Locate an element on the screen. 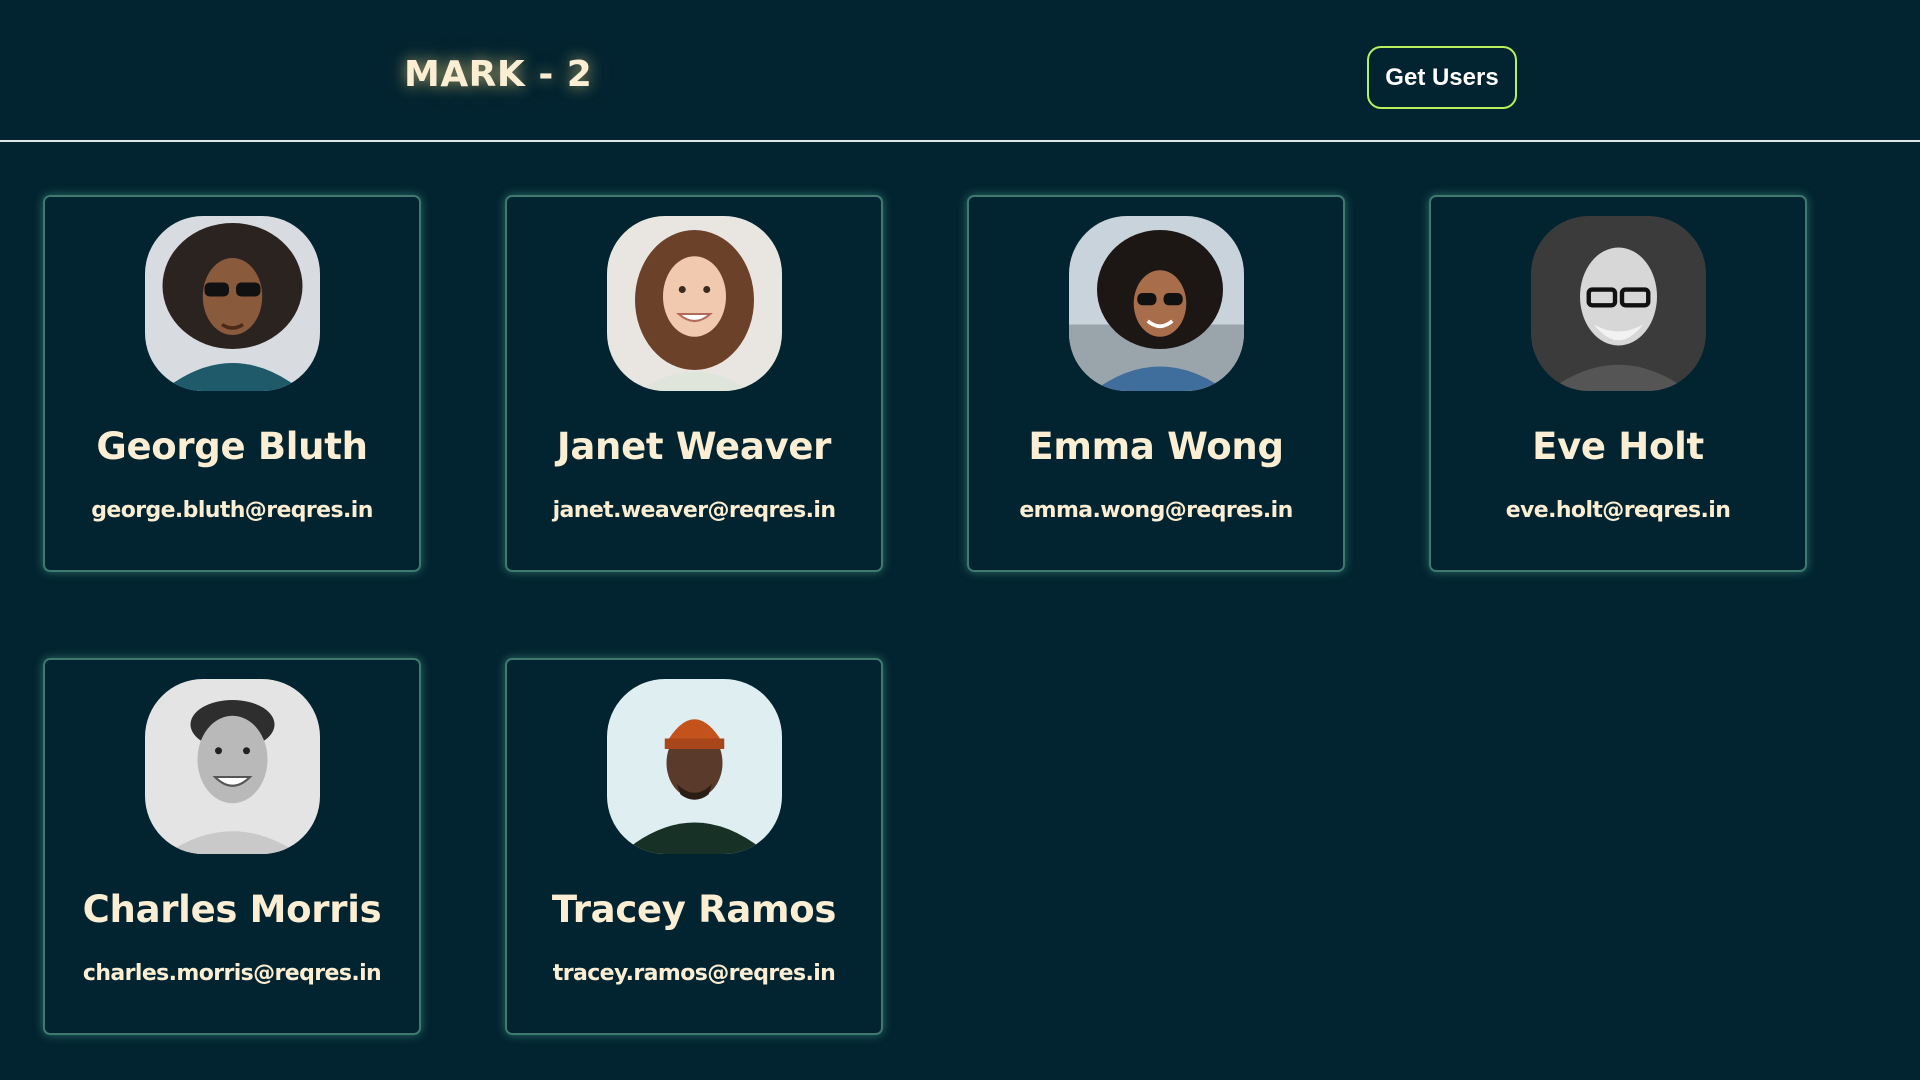 The width and height of the screenshot is (1920, 1080). user-name: Charles Morris is located at coordinates (232, 909).